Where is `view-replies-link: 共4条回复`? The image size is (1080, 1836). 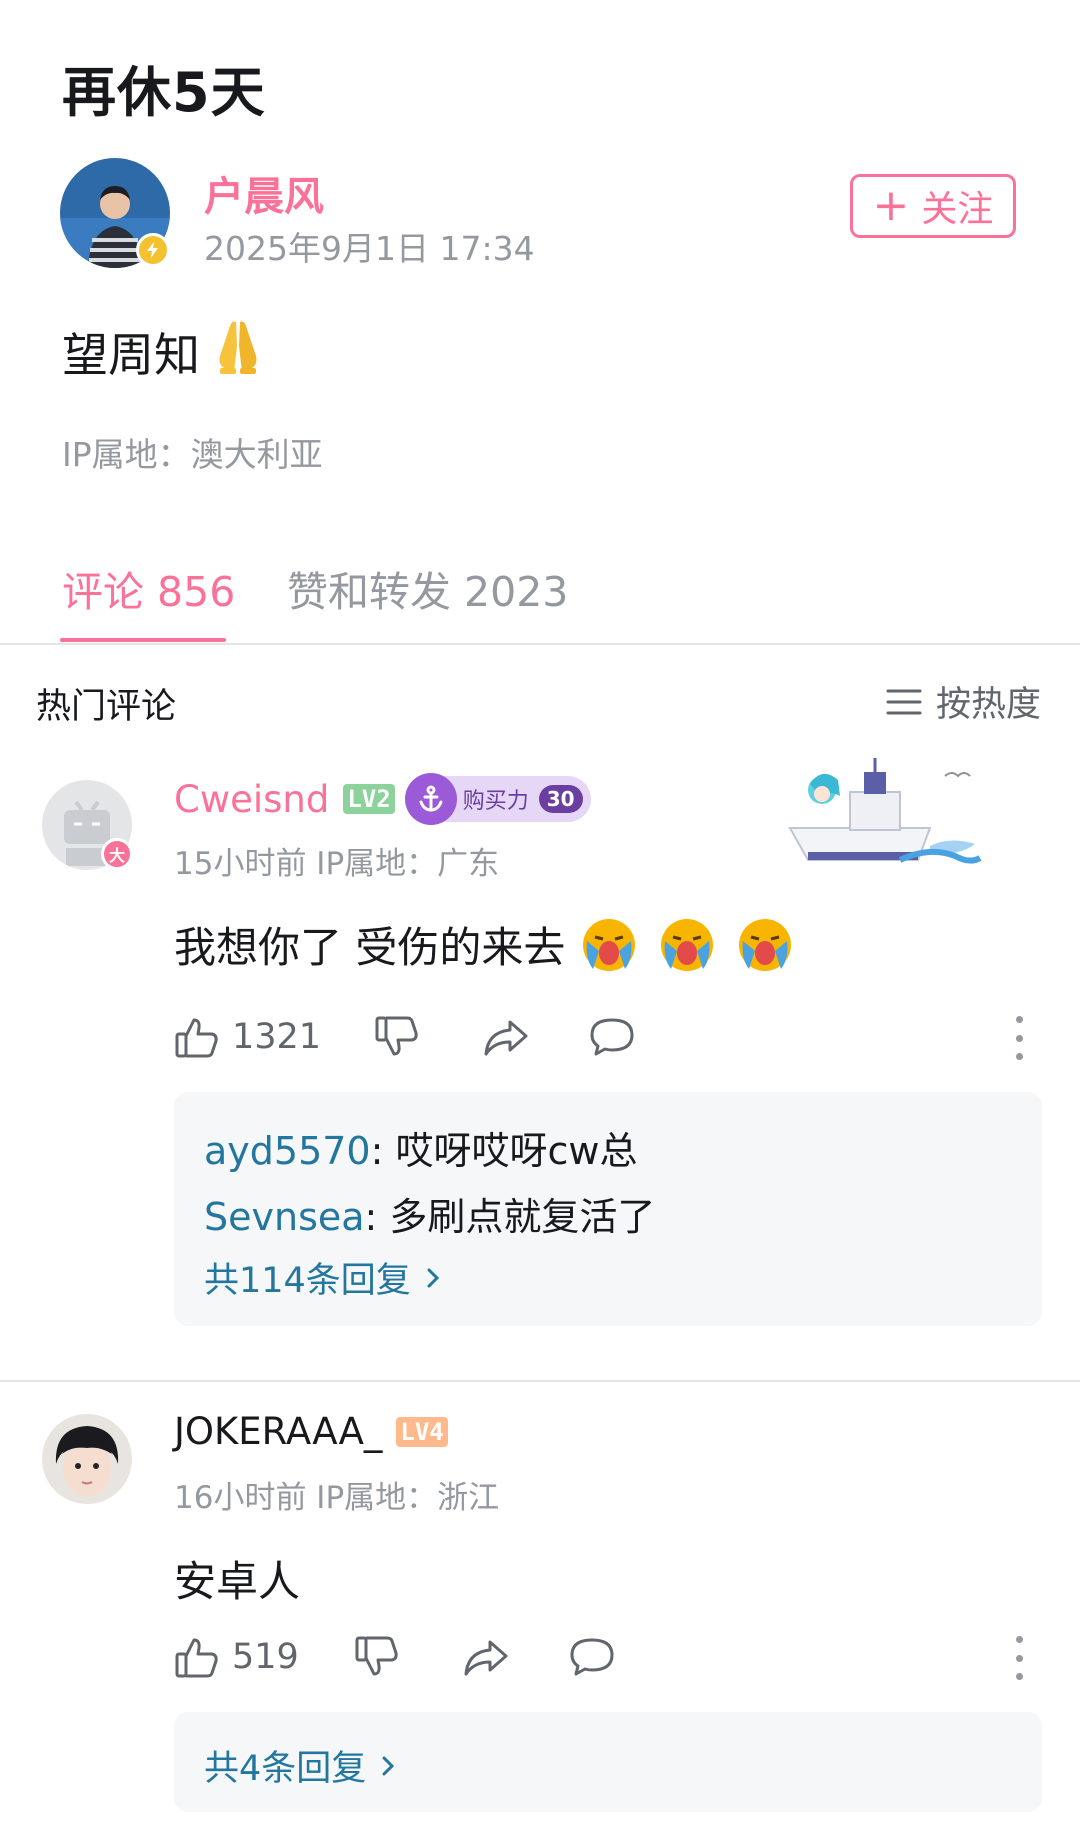
view-replies-link: 共4条回复 is located at coordinates (301, 1765).